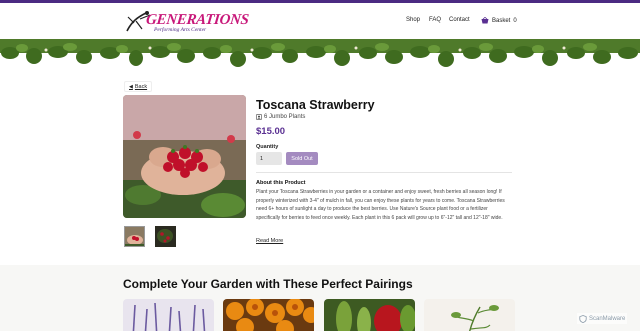  Describe the element at coordinates (583, 318) in the screenshot. I see `shield-icon` at that location.